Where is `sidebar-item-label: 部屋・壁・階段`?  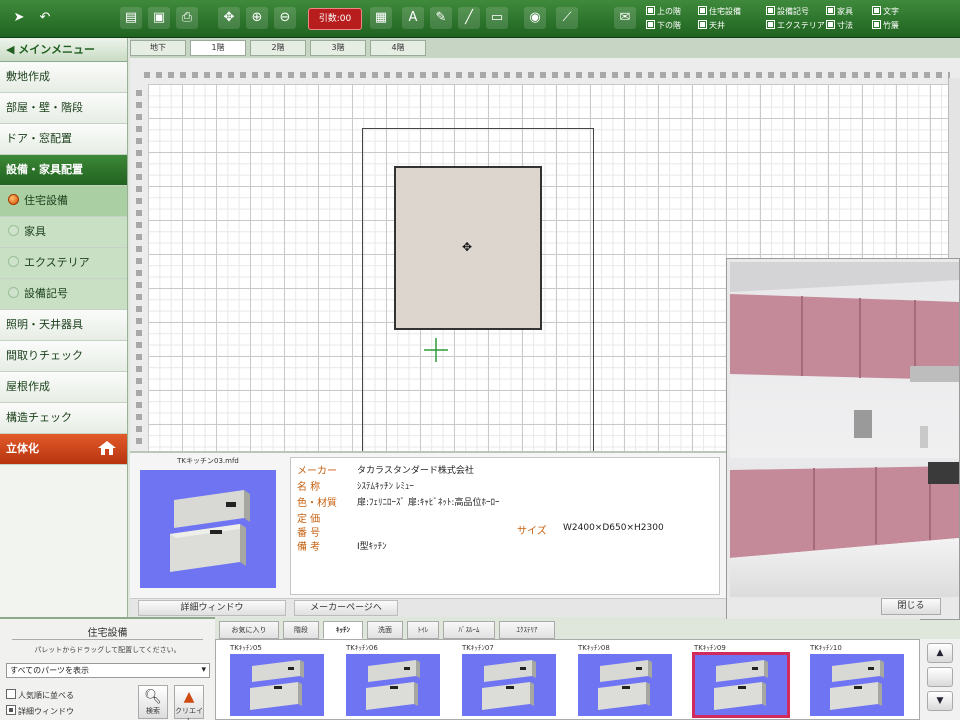 sidebar-item-label: 部屋・壁・階段 is located at coordinates (44, 107).